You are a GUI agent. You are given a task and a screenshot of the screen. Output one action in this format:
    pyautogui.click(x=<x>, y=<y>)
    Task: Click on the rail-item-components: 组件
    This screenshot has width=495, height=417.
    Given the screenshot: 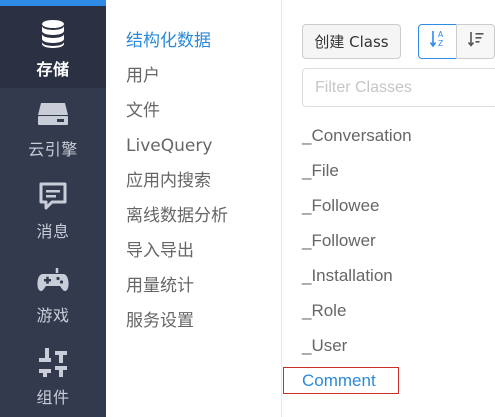 What is the action you would take?
    pyautogui.click(x=53, y=375)
    